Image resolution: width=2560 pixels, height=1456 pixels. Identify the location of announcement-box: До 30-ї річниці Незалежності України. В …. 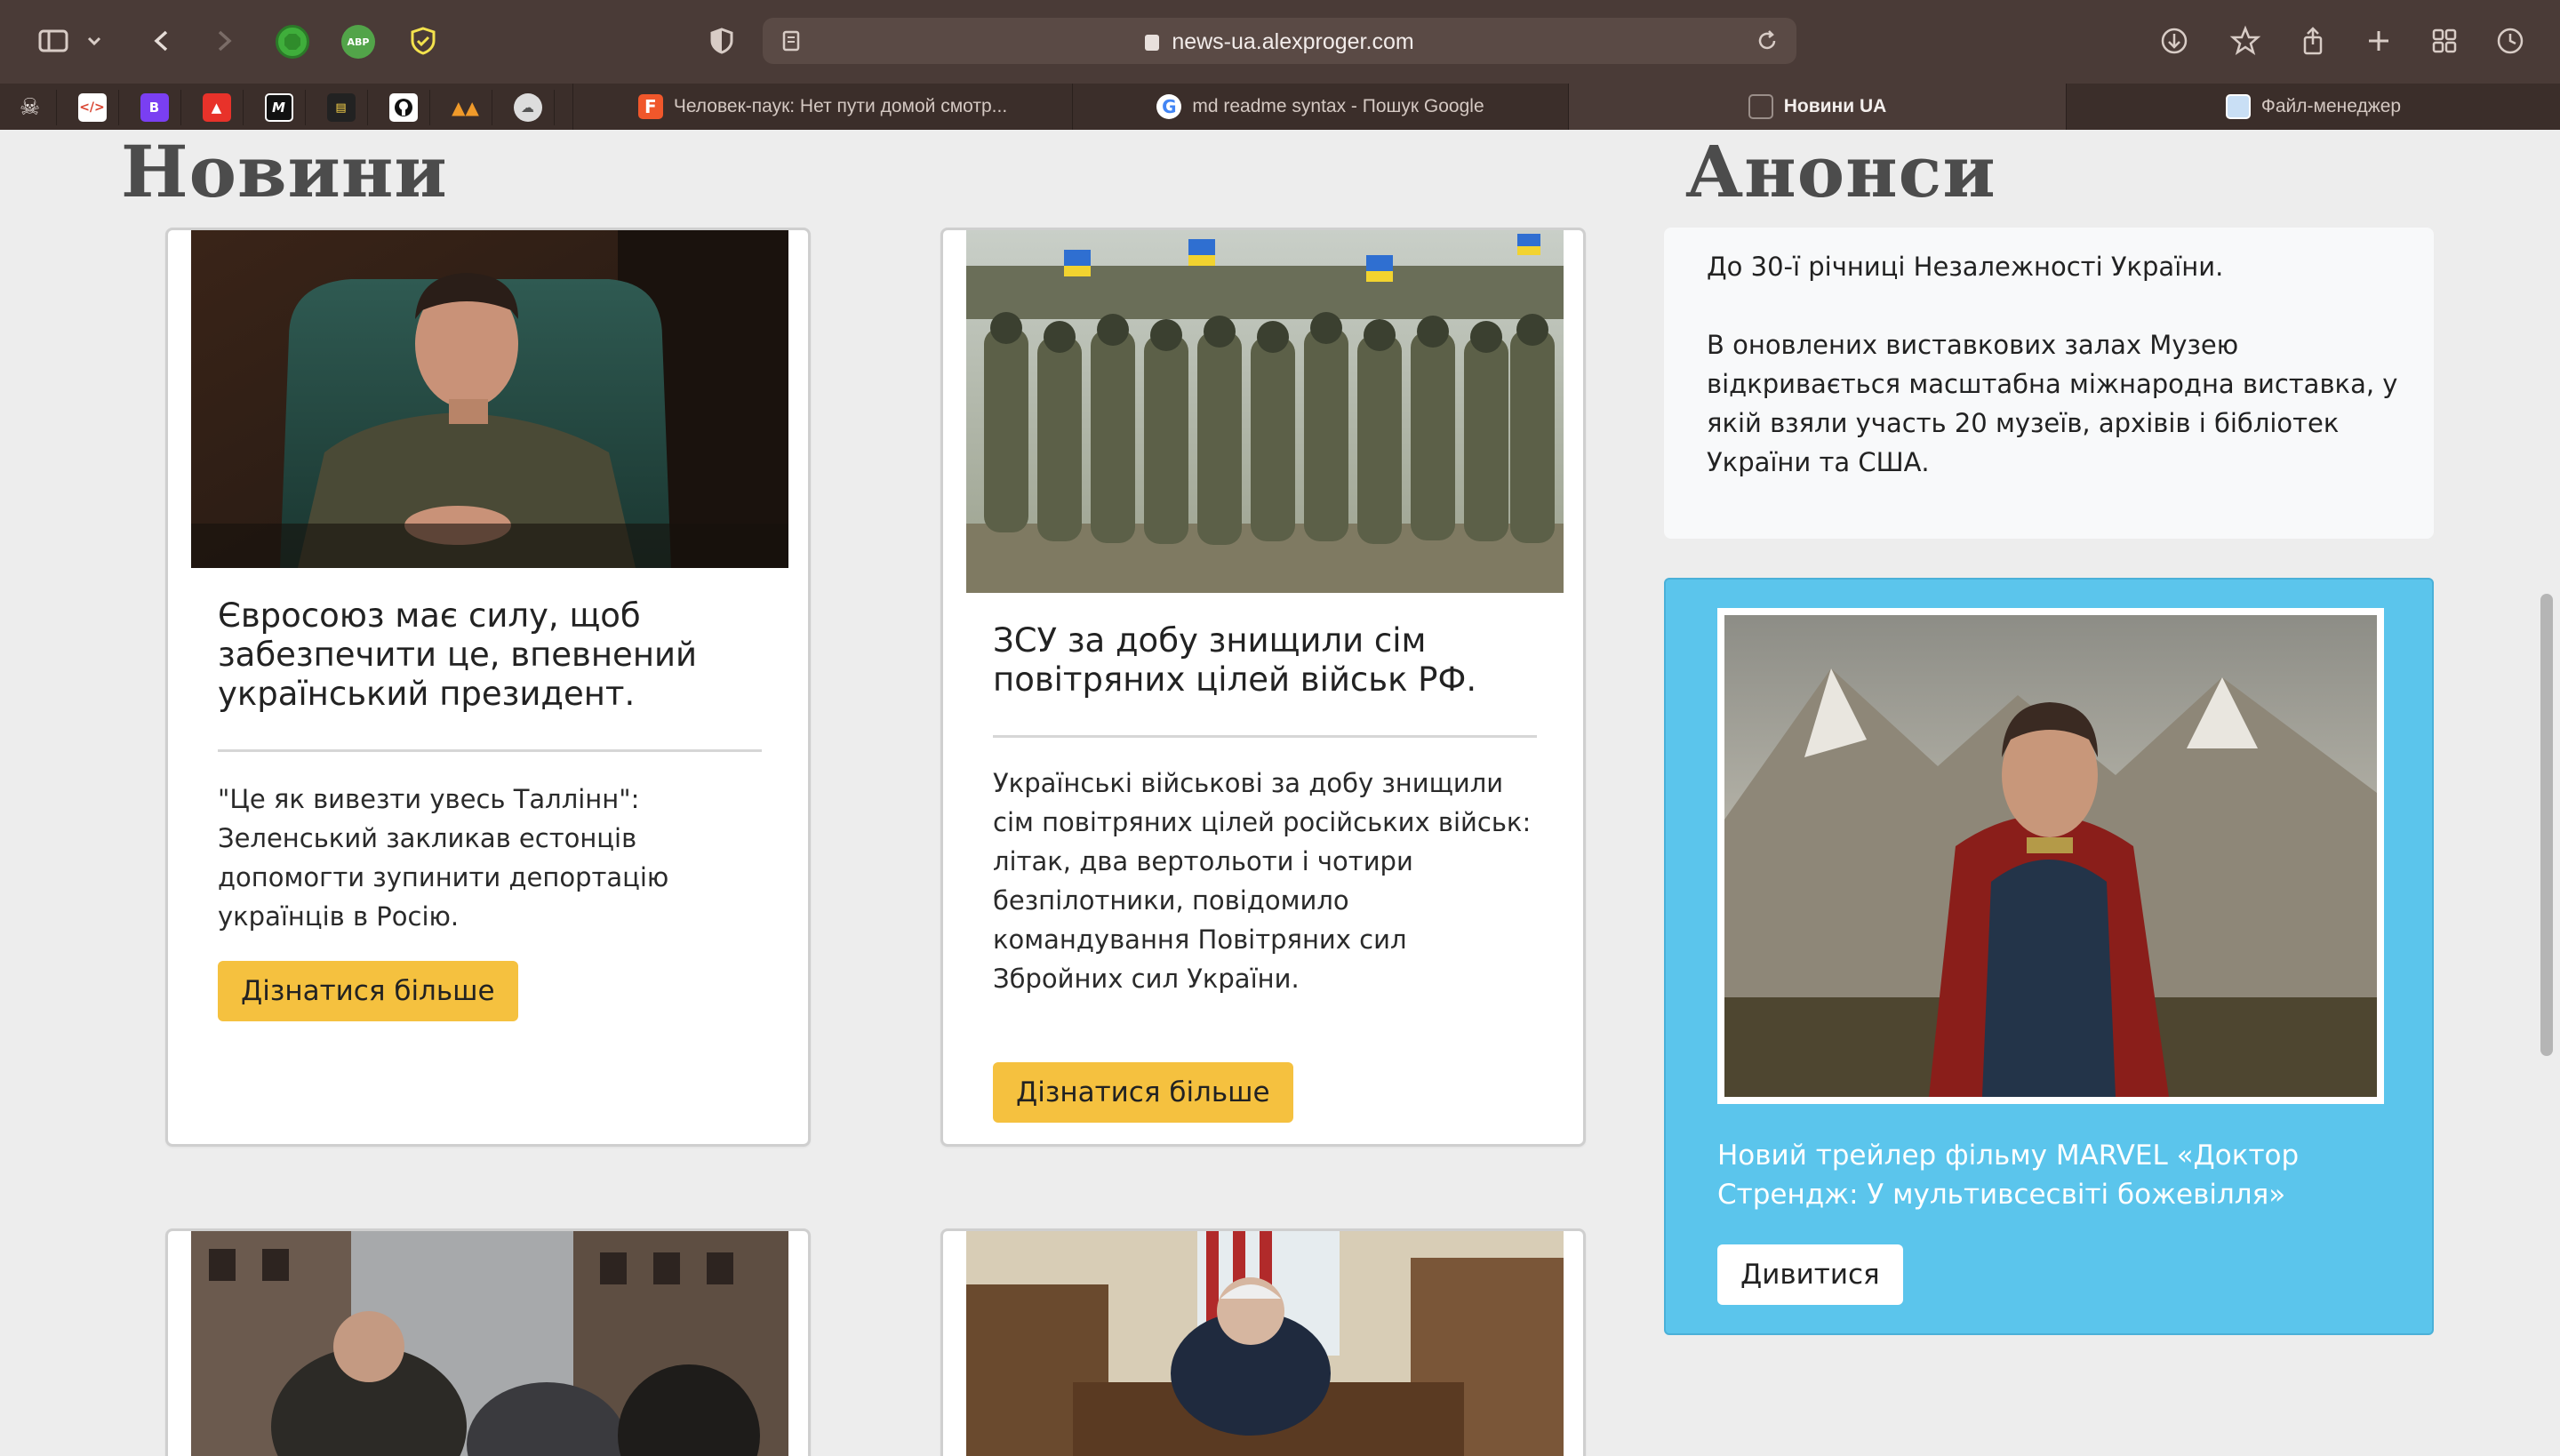
(2049, 383).